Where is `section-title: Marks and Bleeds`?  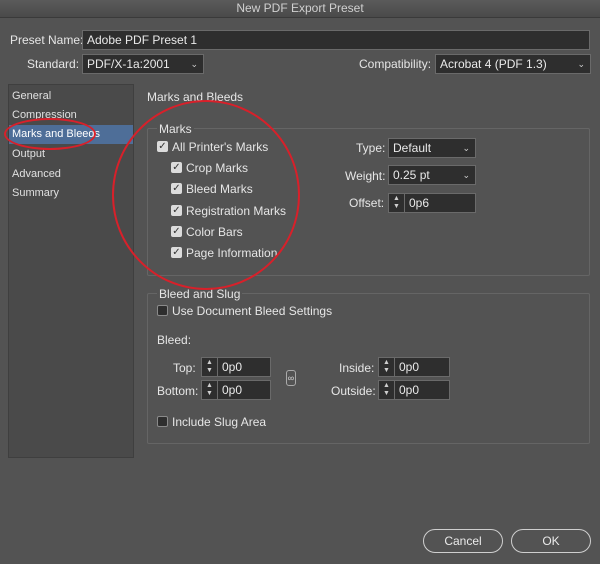 section-title: Marks and Bleeds is located at coordinates (195, 97).